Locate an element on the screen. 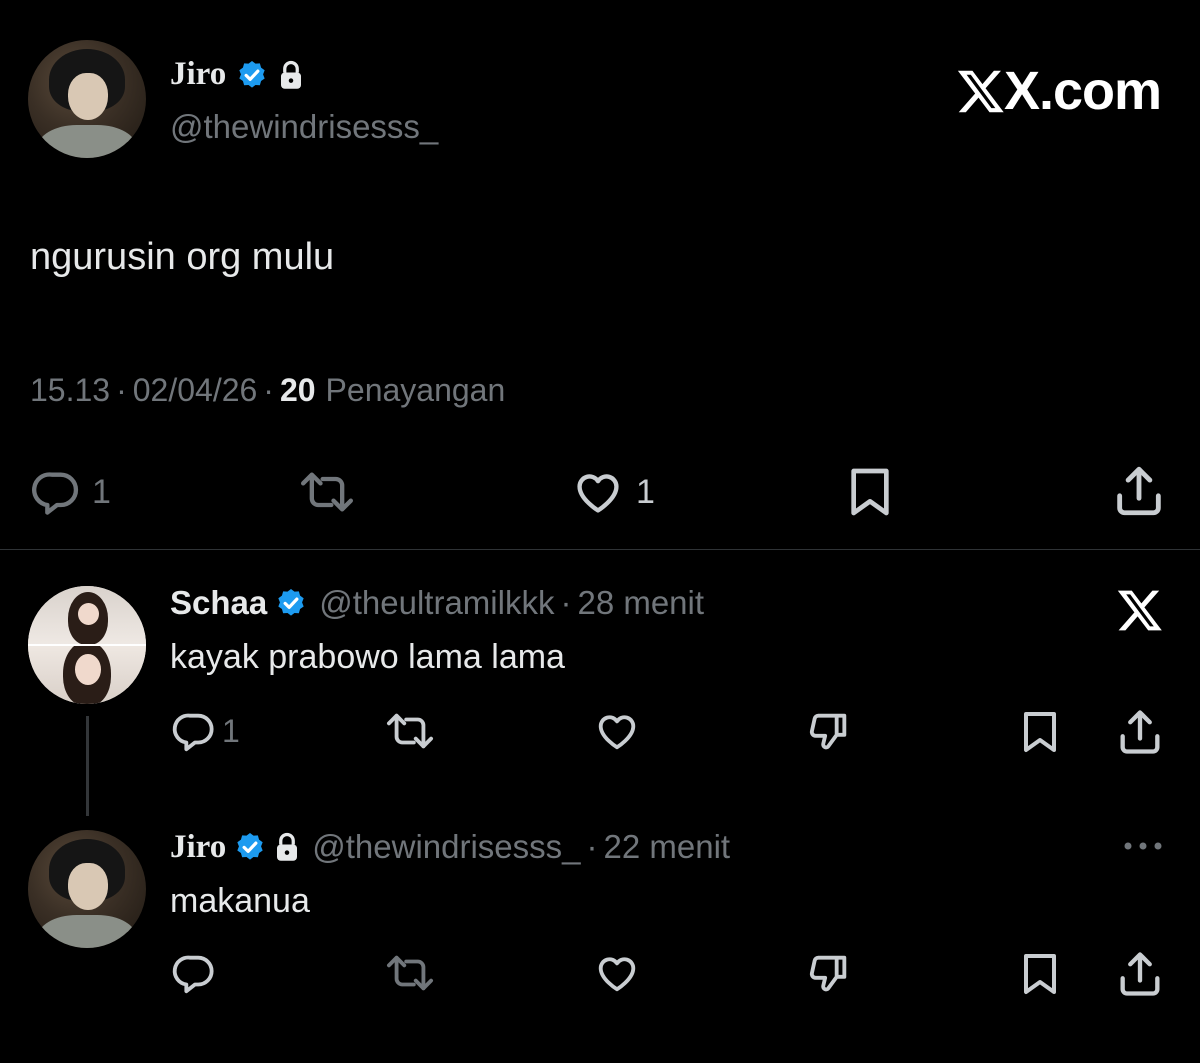  reply-header: Jiro @thewindrisesss_ · 22 menit is located at coordinates (450, 847).